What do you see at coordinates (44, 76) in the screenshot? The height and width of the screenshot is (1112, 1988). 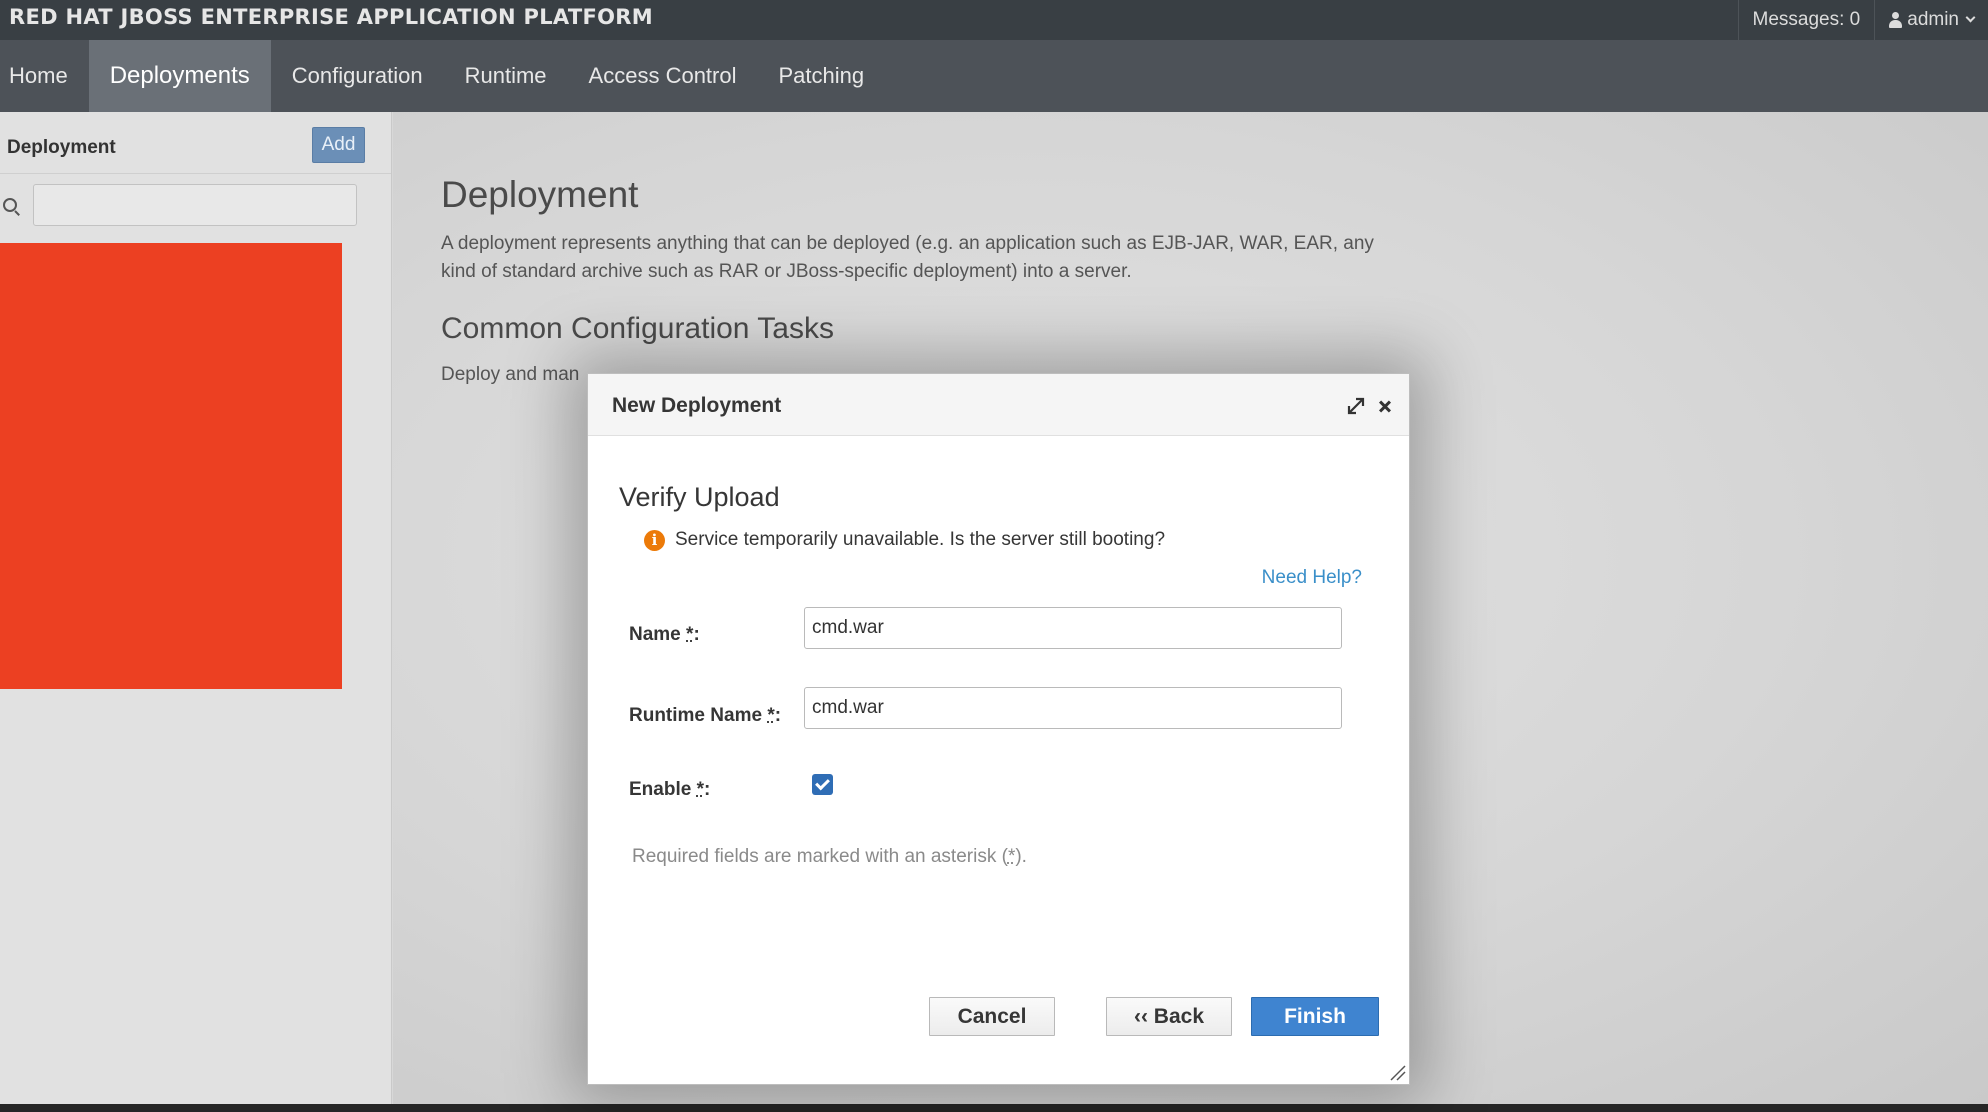 I see `nav-home: Home` at bounding box center [44, 76].